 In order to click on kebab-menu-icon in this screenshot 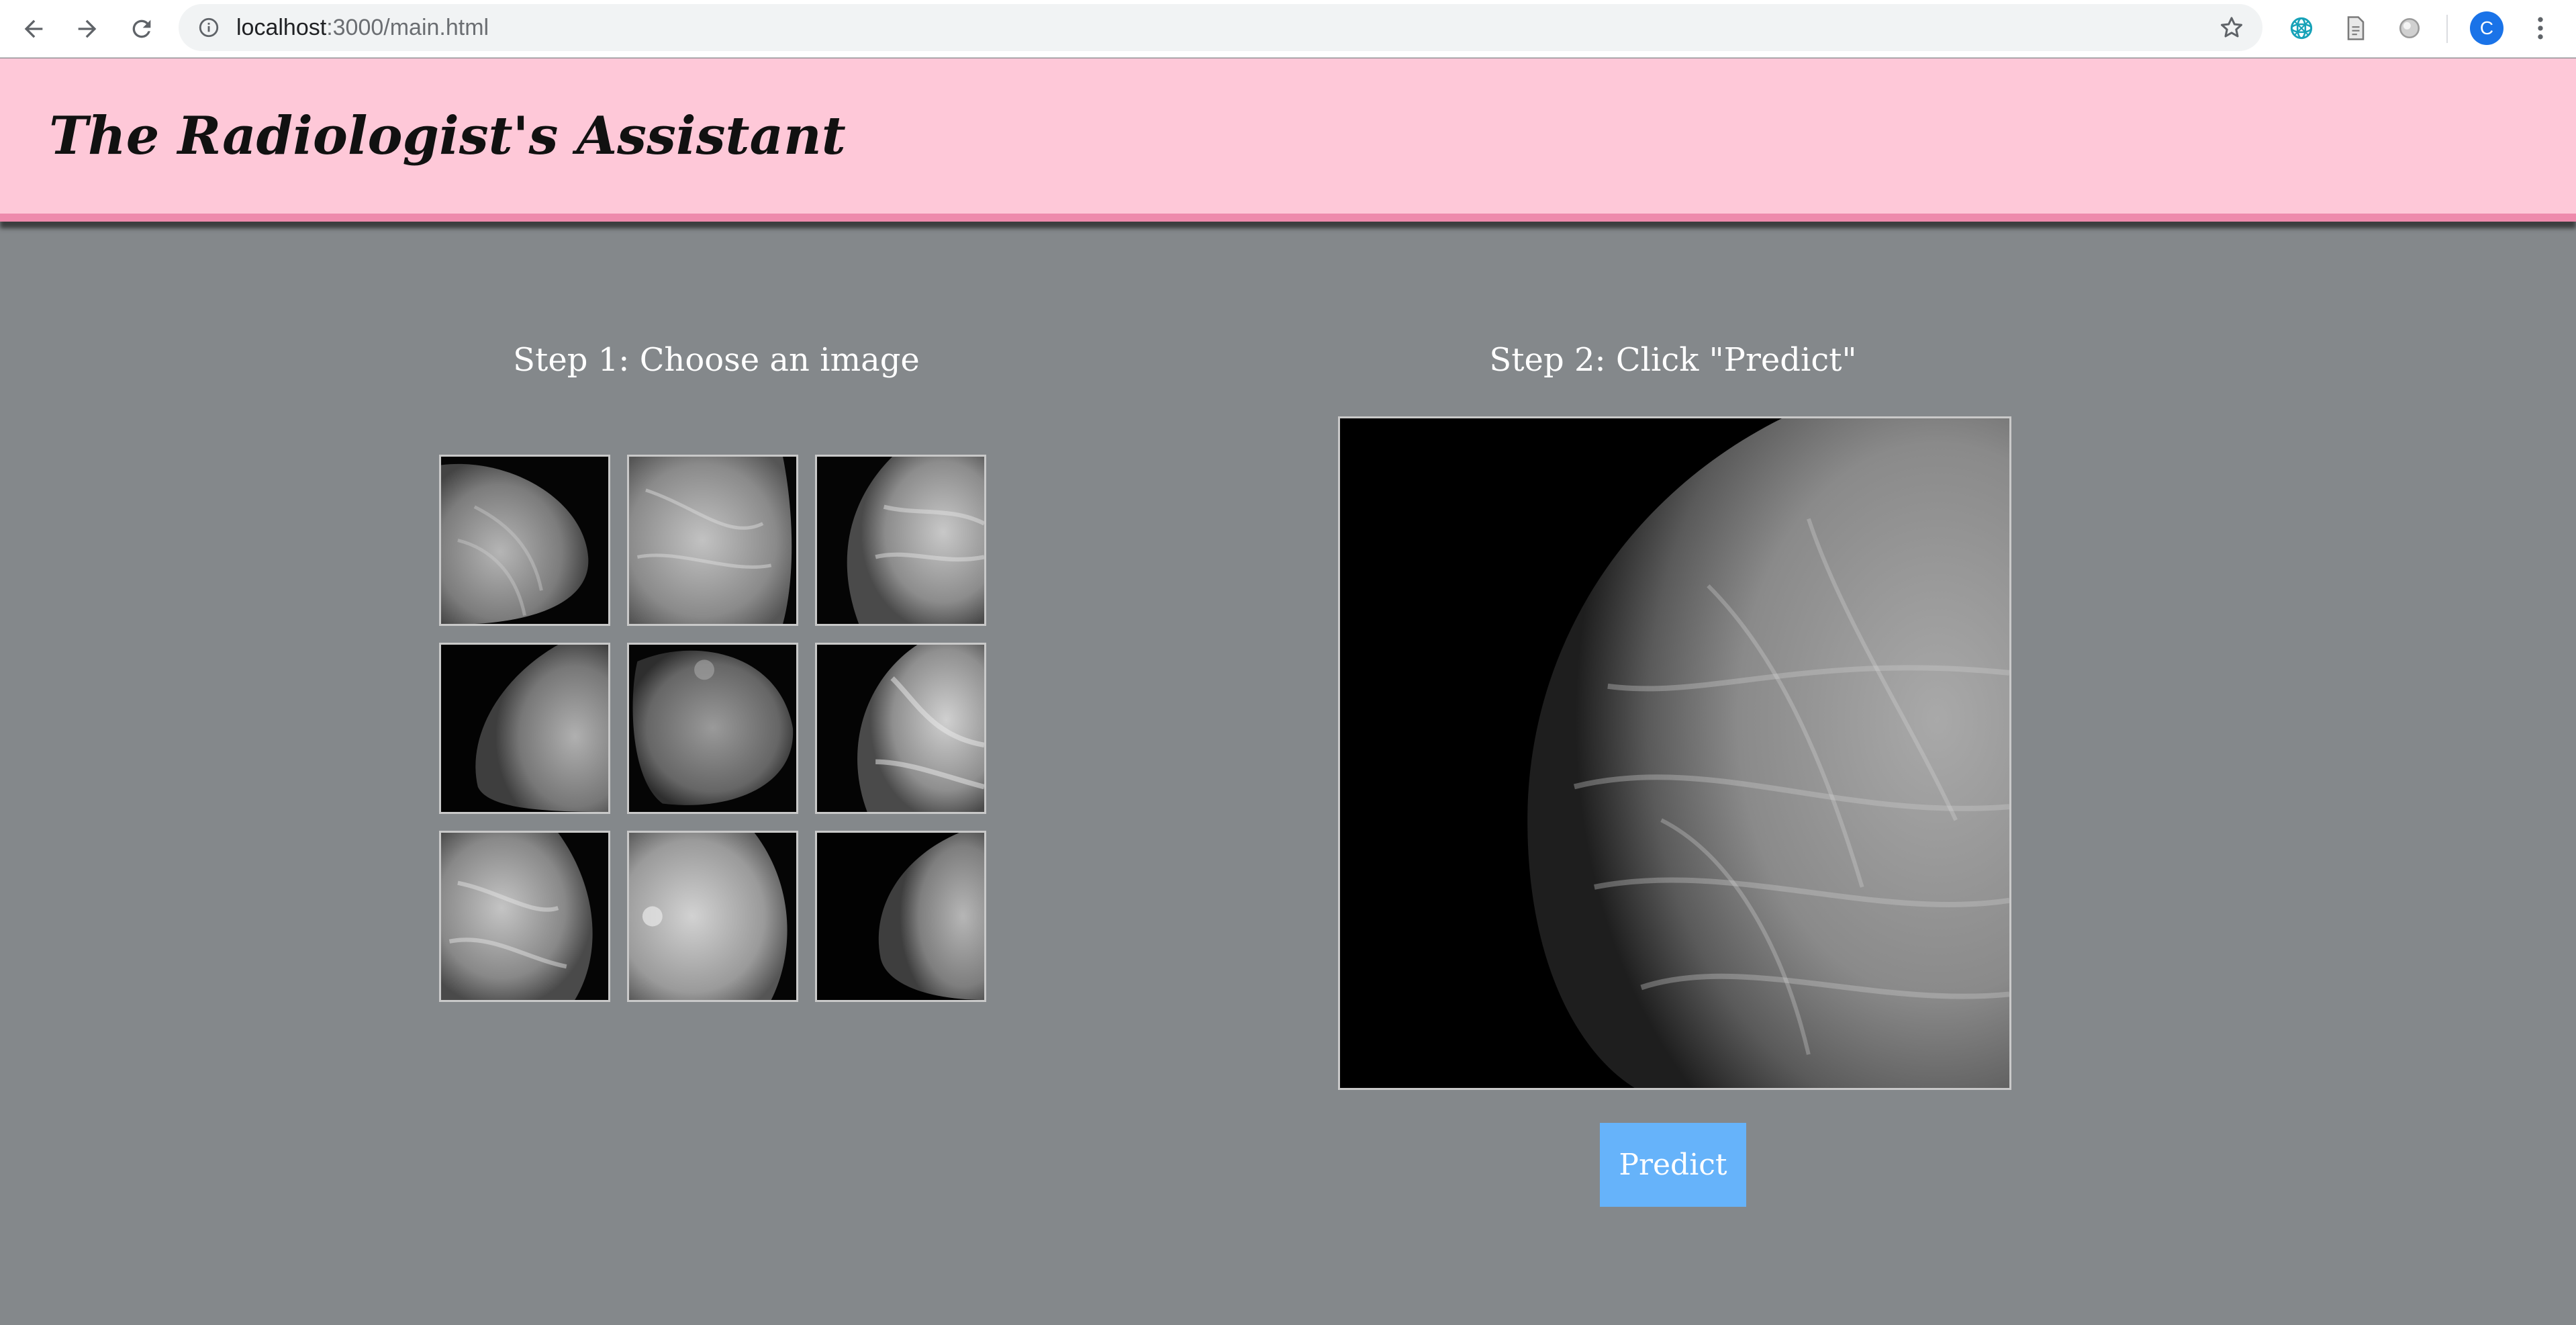, I will do `click(2540, 28)`.